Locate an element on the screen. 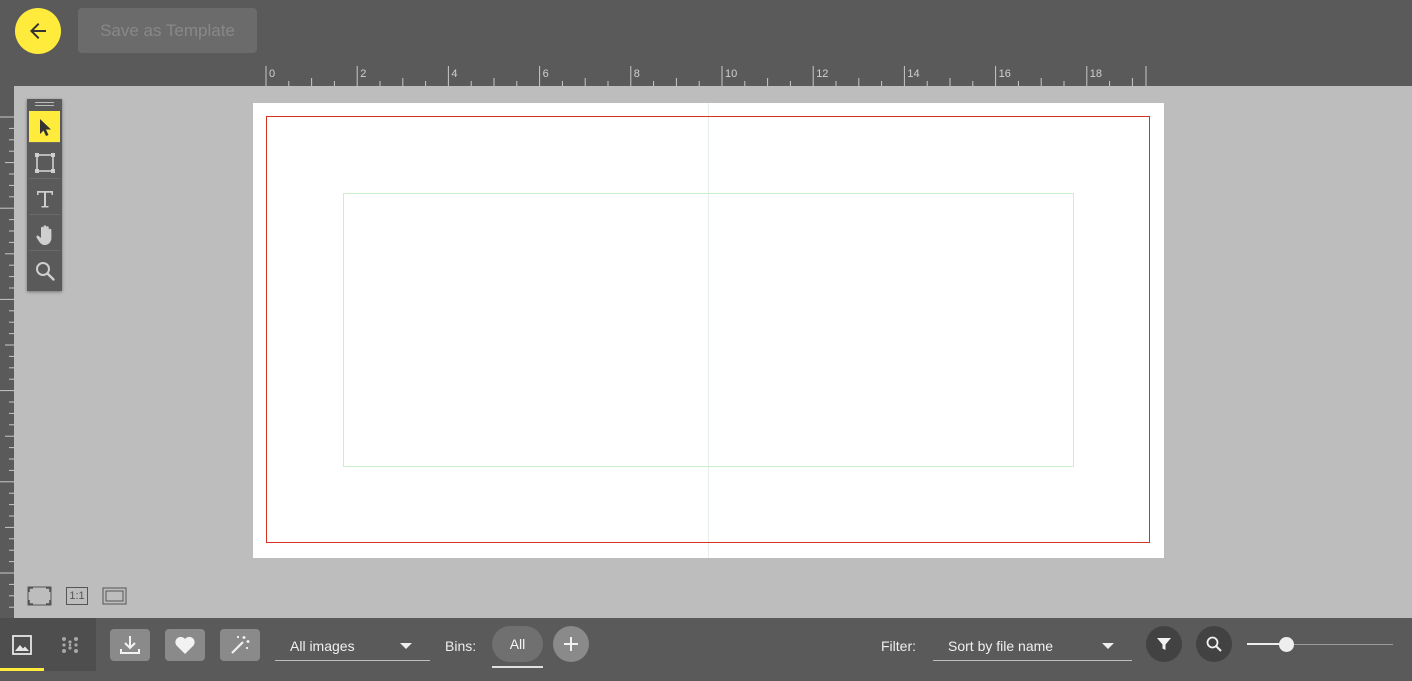 The width and height of the screenshot is (1412, 681). tab-images is located at coordinates (22, 644).